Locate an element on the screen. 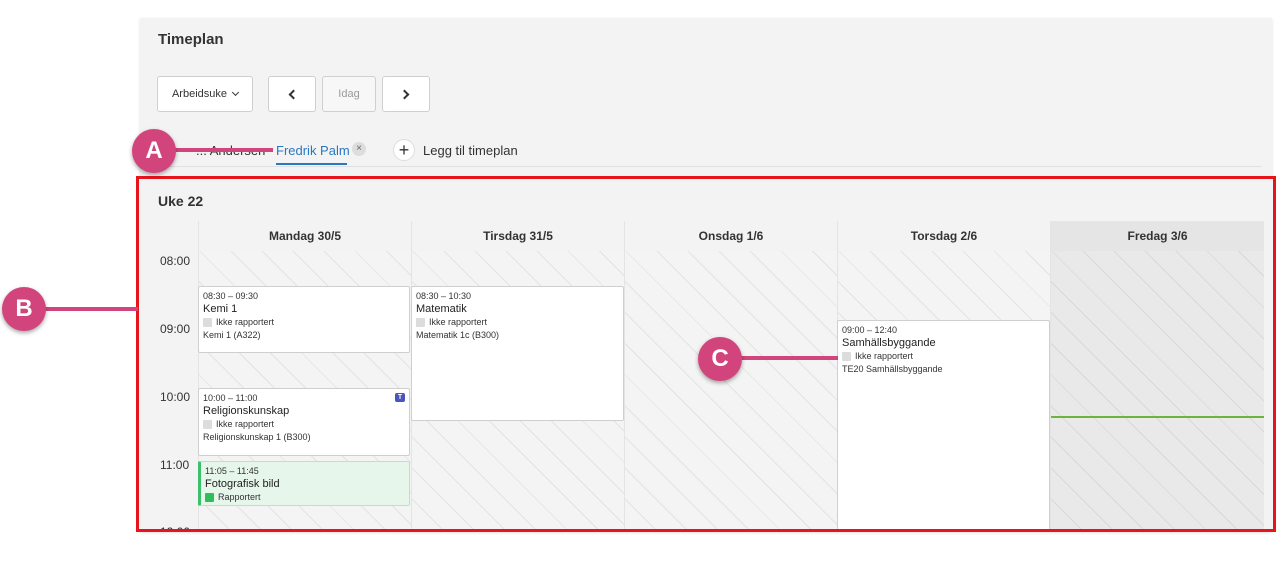 Image resolution: width=1288 pixels, height=566 pixels. tab-fredrik-palm: Fredrik Palm is located at coordinates (313, 150).